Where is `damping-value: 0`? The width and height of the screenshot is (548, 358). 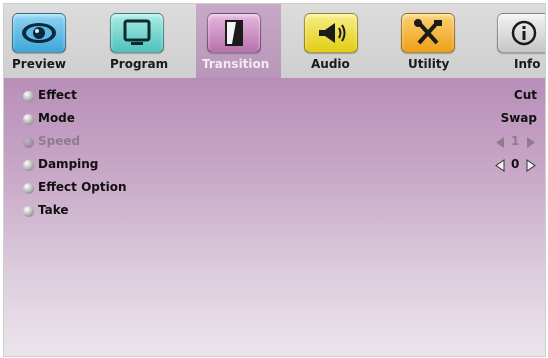 damping-value: 0 is located at coordinates (515, 164).